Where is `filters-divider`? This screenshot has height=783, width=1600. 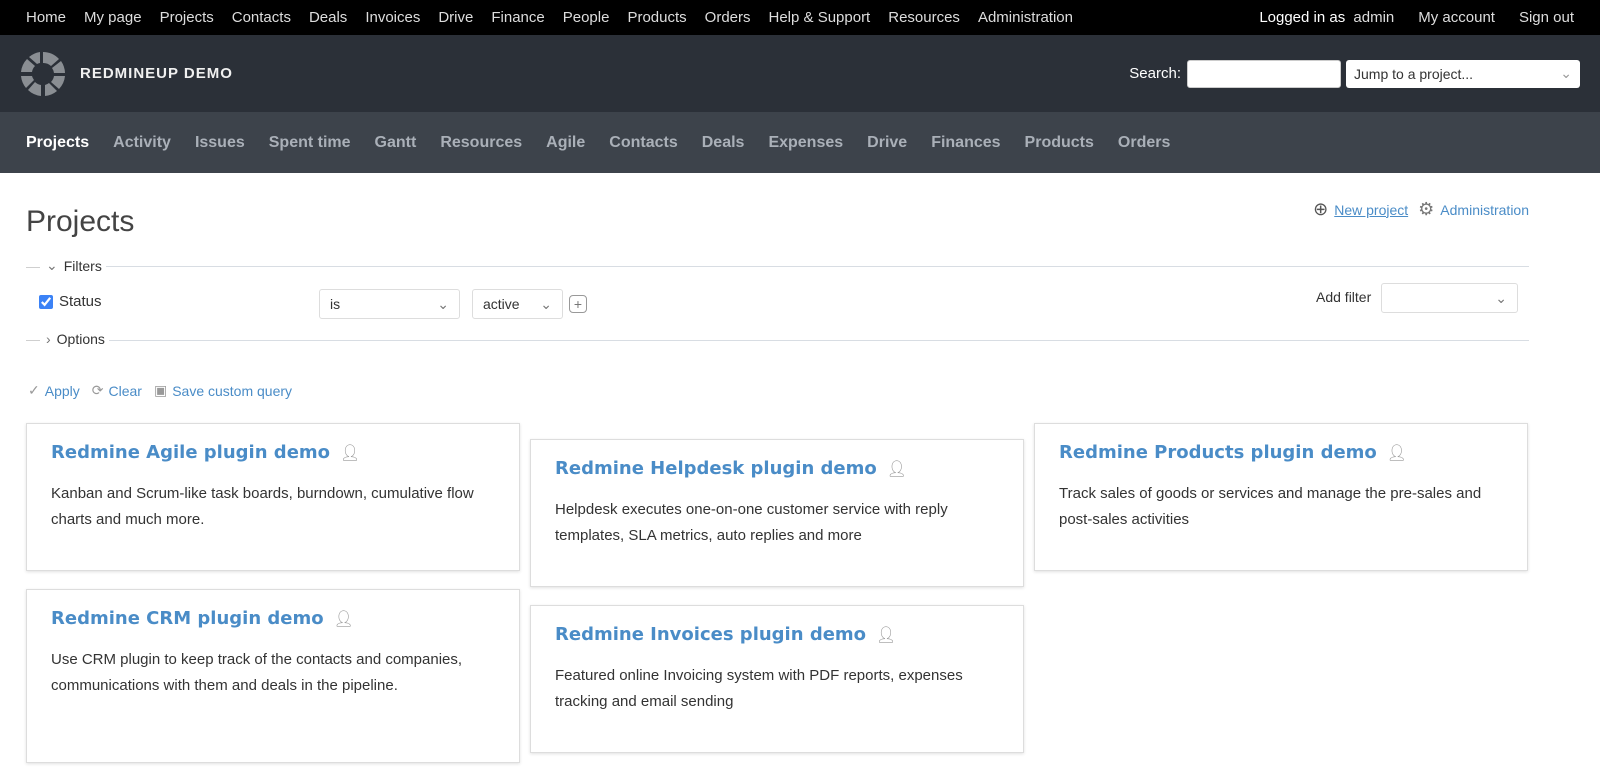
filters-divider is located at coordinates (777, 266).